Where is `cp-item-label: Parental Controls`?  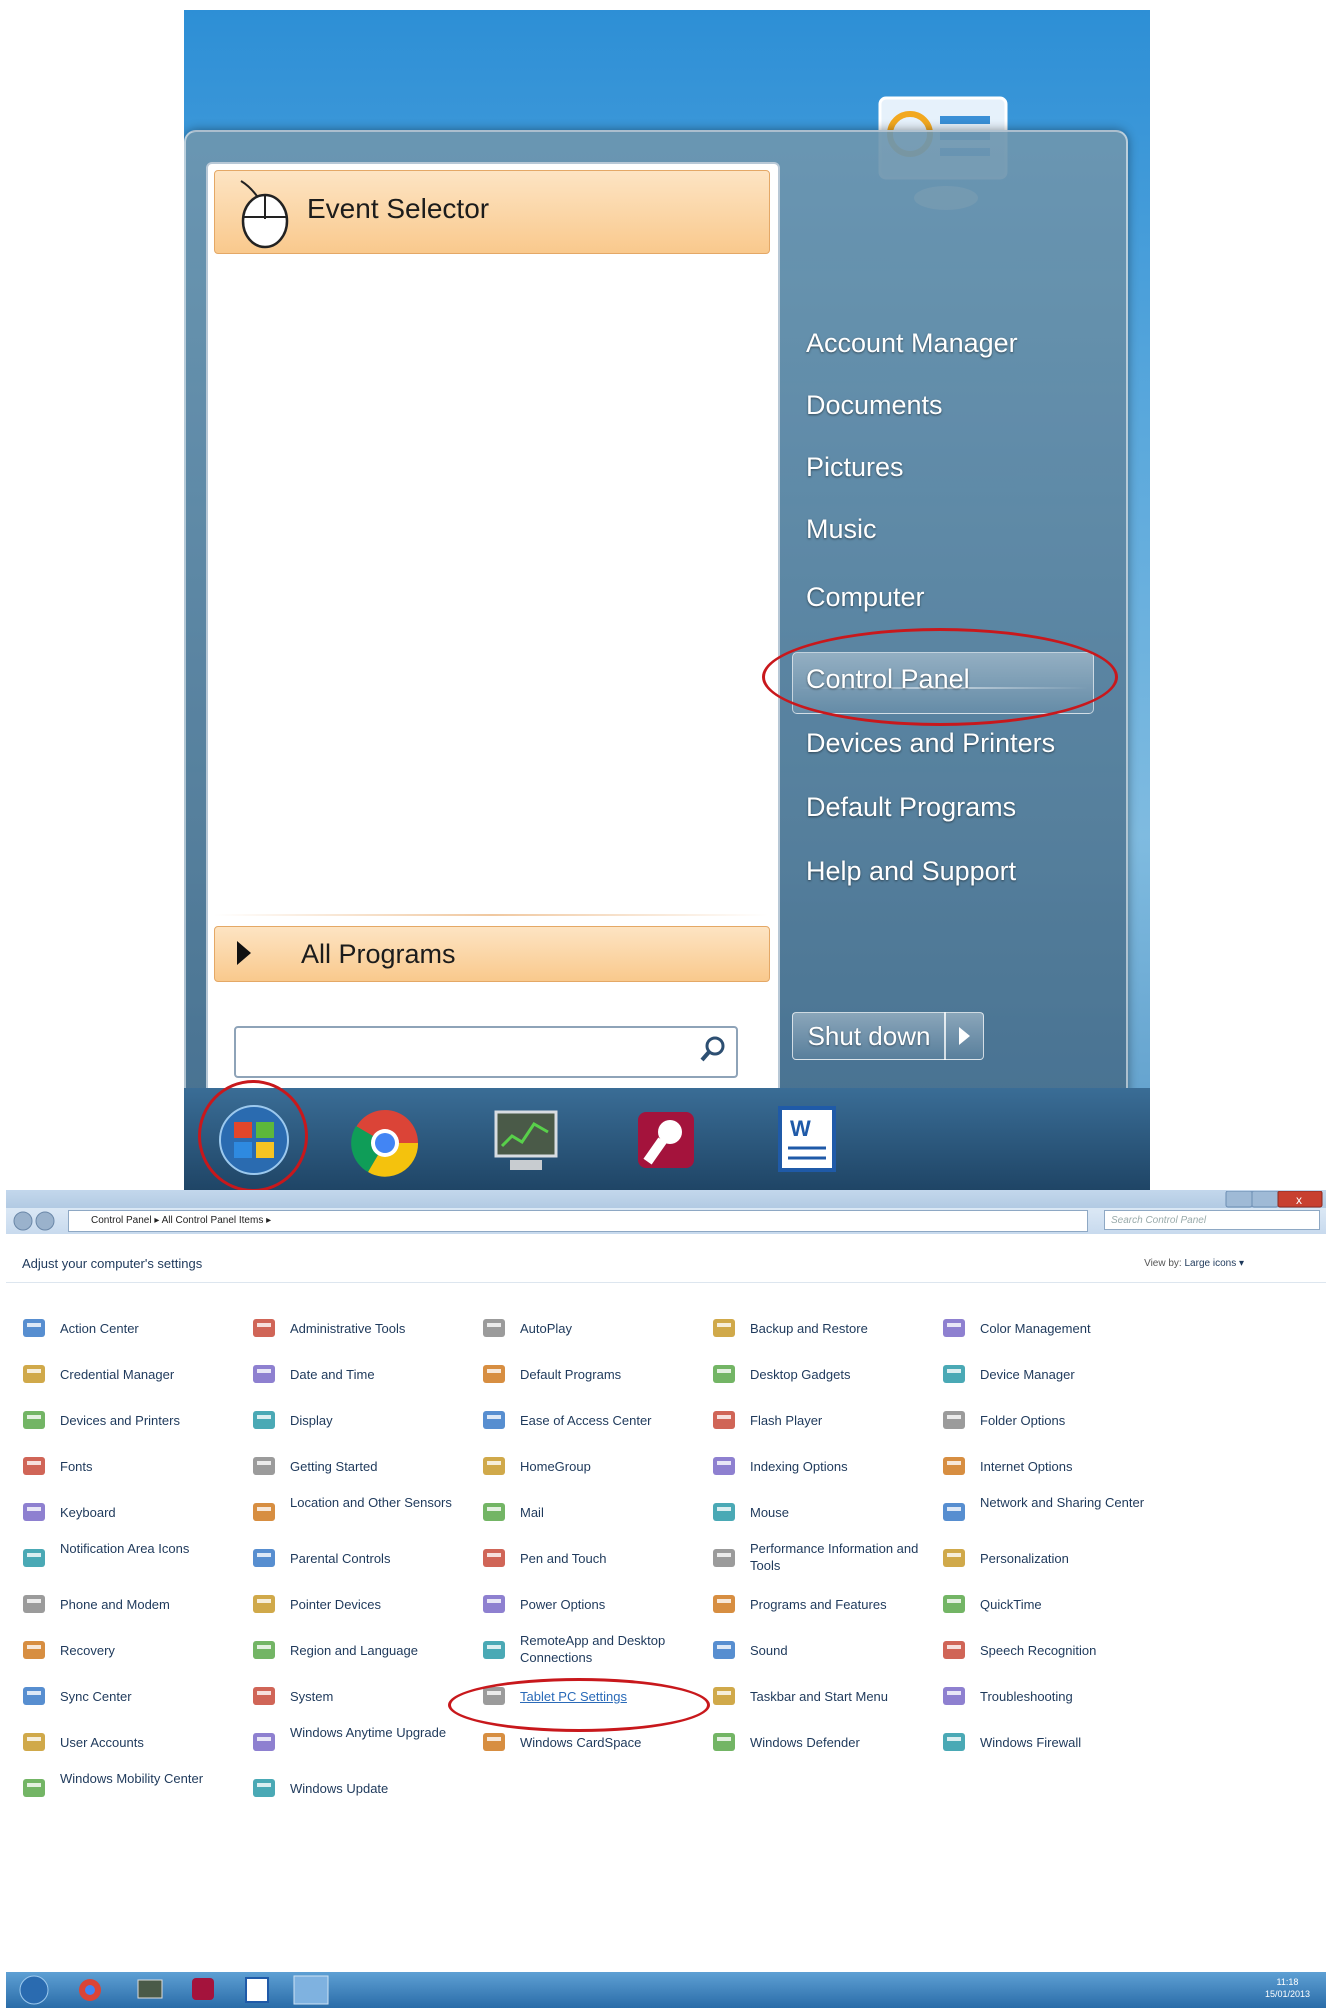
cp-item-label: Parental Controls is located at coordinates (340, 1558).